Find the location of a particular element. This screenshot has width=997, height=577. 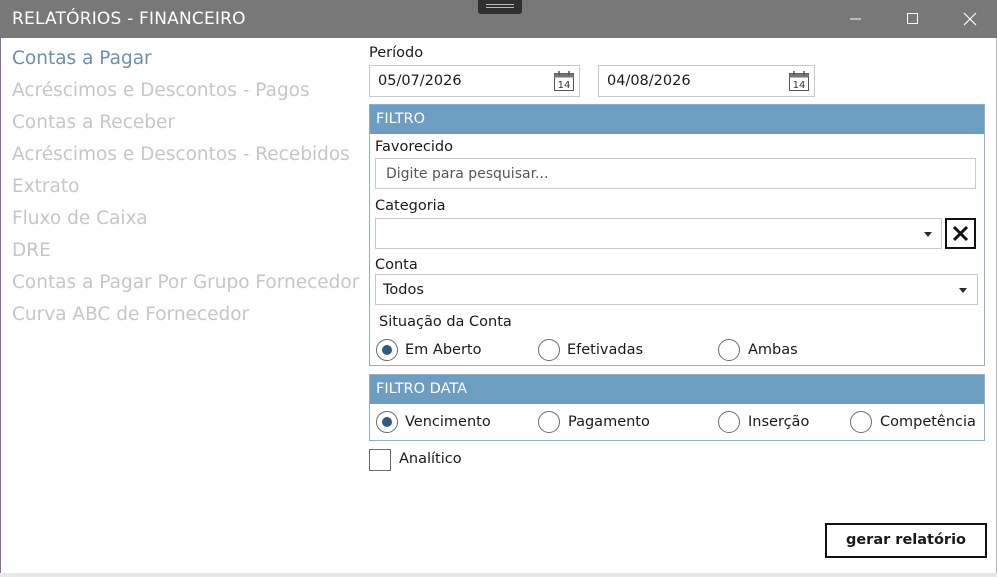

nav-item-acrescimos-recebidos: Acréscimos e Descontos - Recebidos is located at coordinates (181, 154).